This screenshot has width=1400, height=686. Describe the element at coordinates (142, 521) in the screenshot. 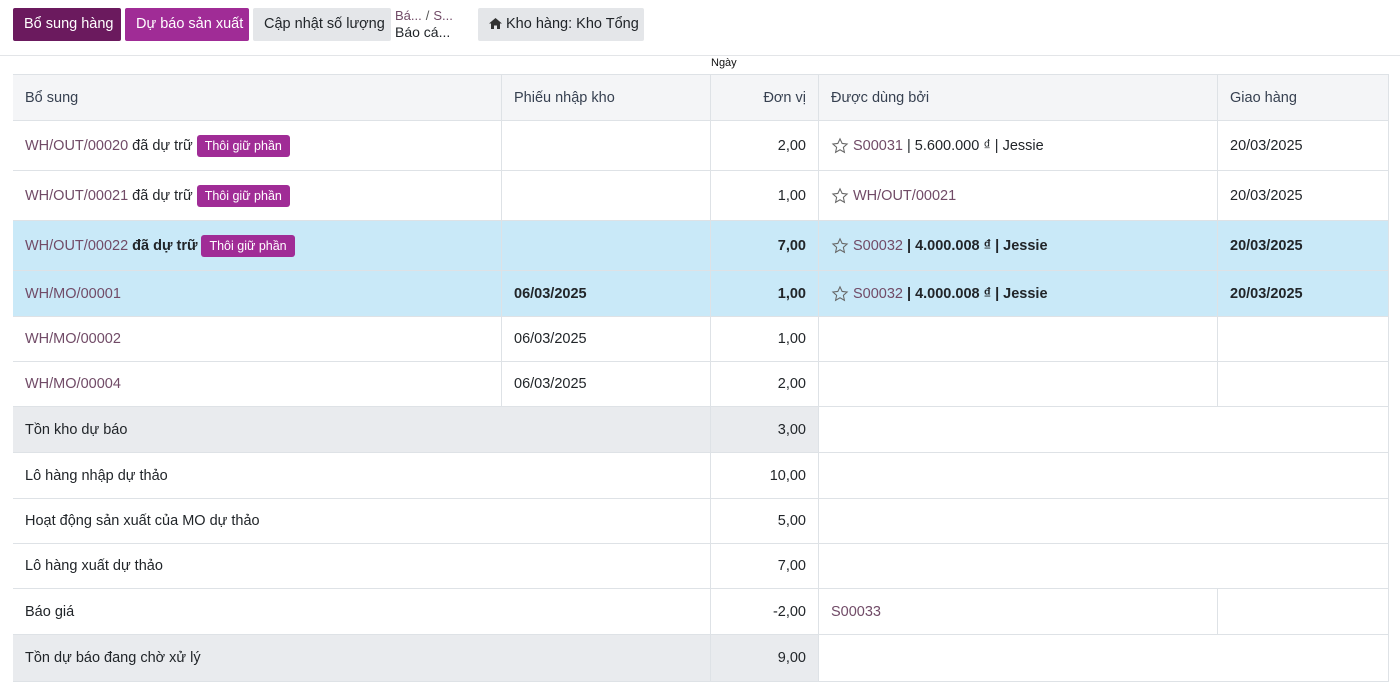

I see `summary-label: Hoạt động sản xuất của MO dự thảo` at that location.